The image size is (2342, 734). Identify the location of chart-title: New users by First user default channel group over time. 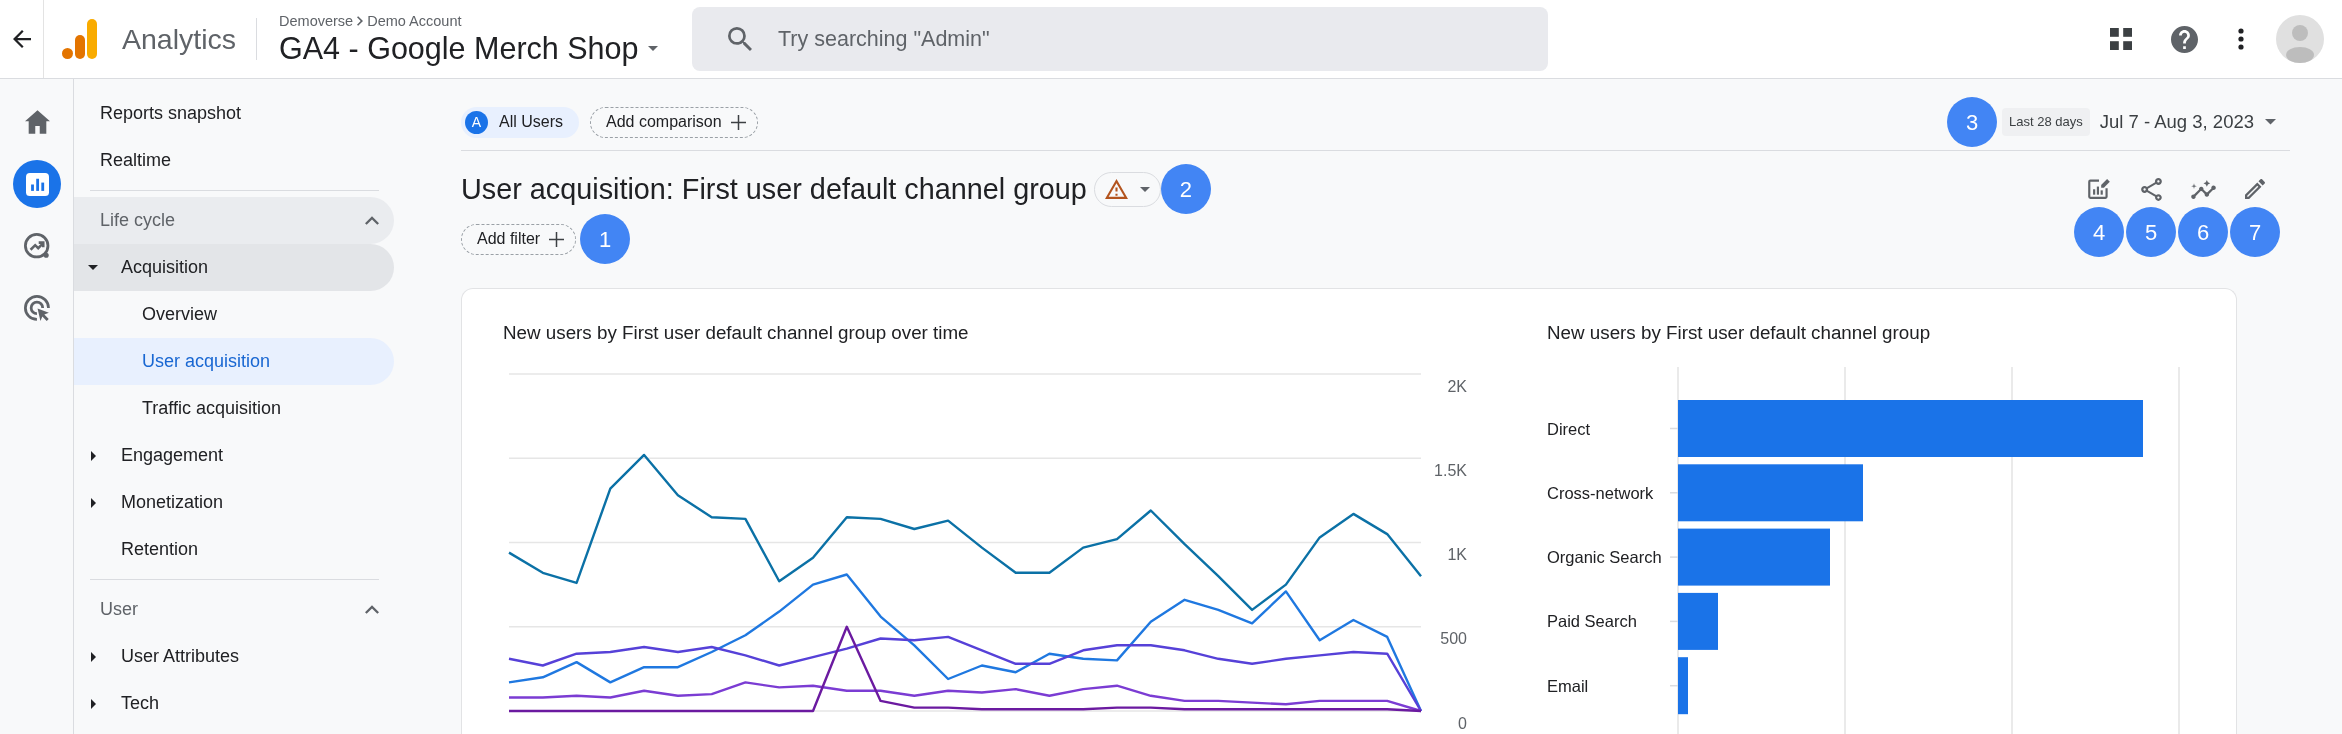
(736, 333).